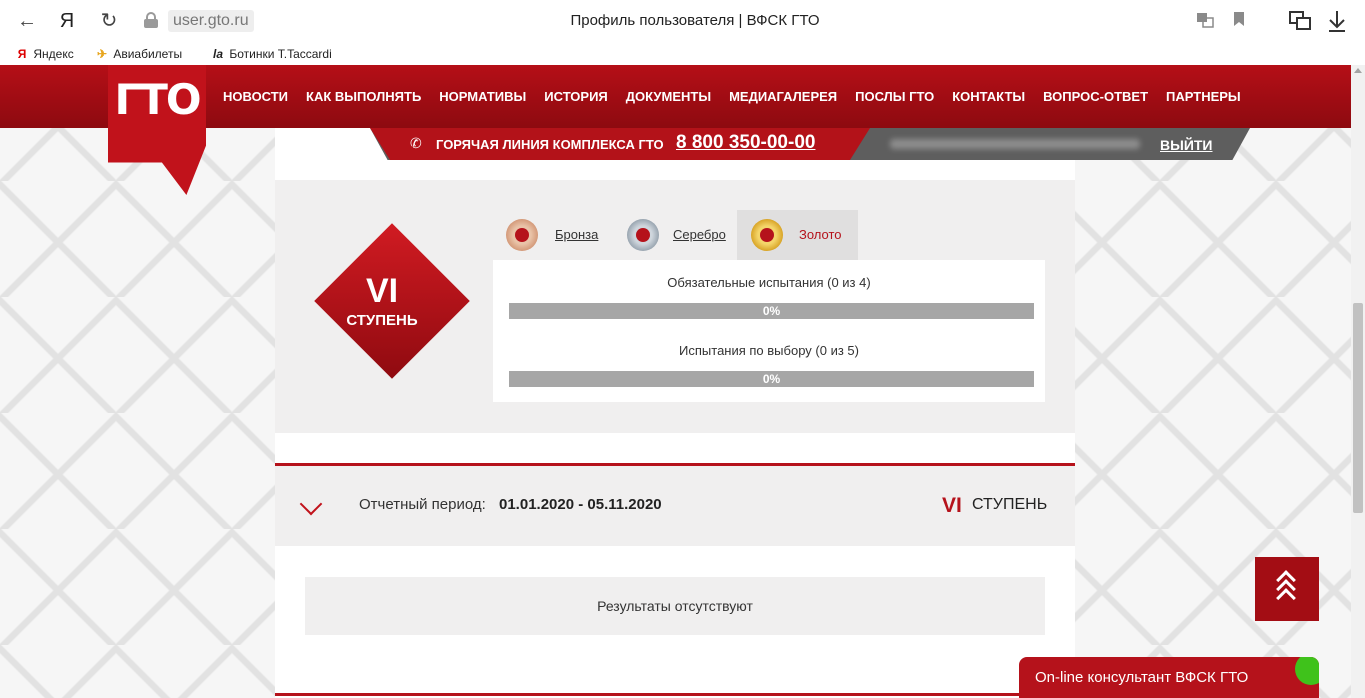 Image resolution: width=1365 pixels, height=698 pixels. What do you see at coordinates (894, 97) in the screenshot?
I see `menu-item-ambassadors: ПОСЛЫ ГТО` at bounding box center [894, 97].